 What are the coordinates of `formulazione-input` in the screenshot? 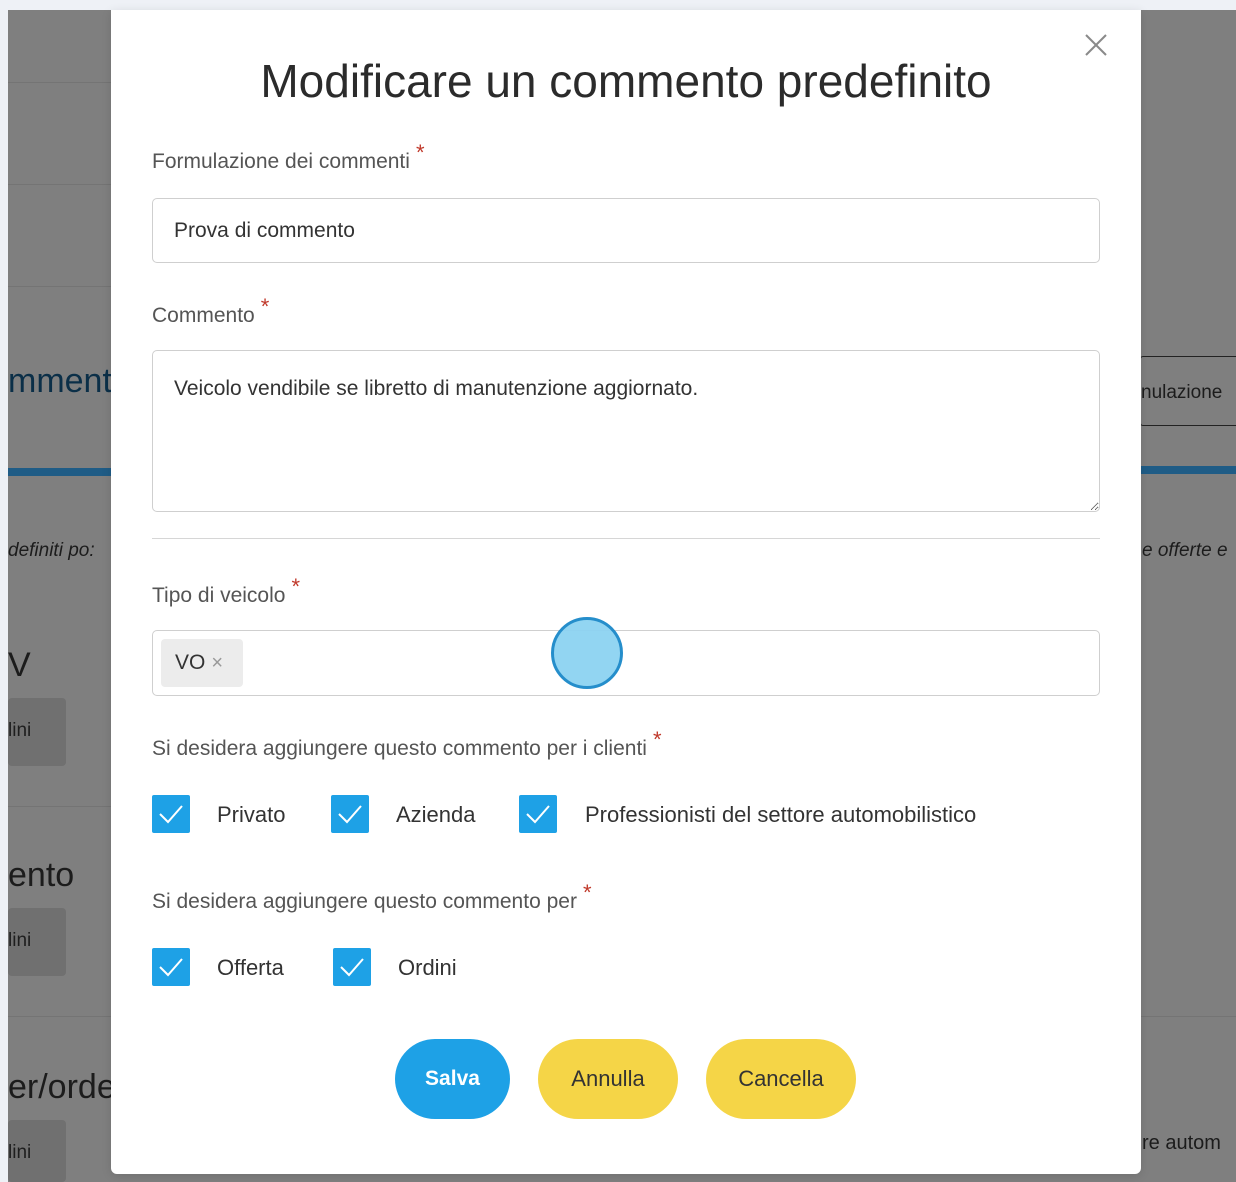 It's located at (626, 230).